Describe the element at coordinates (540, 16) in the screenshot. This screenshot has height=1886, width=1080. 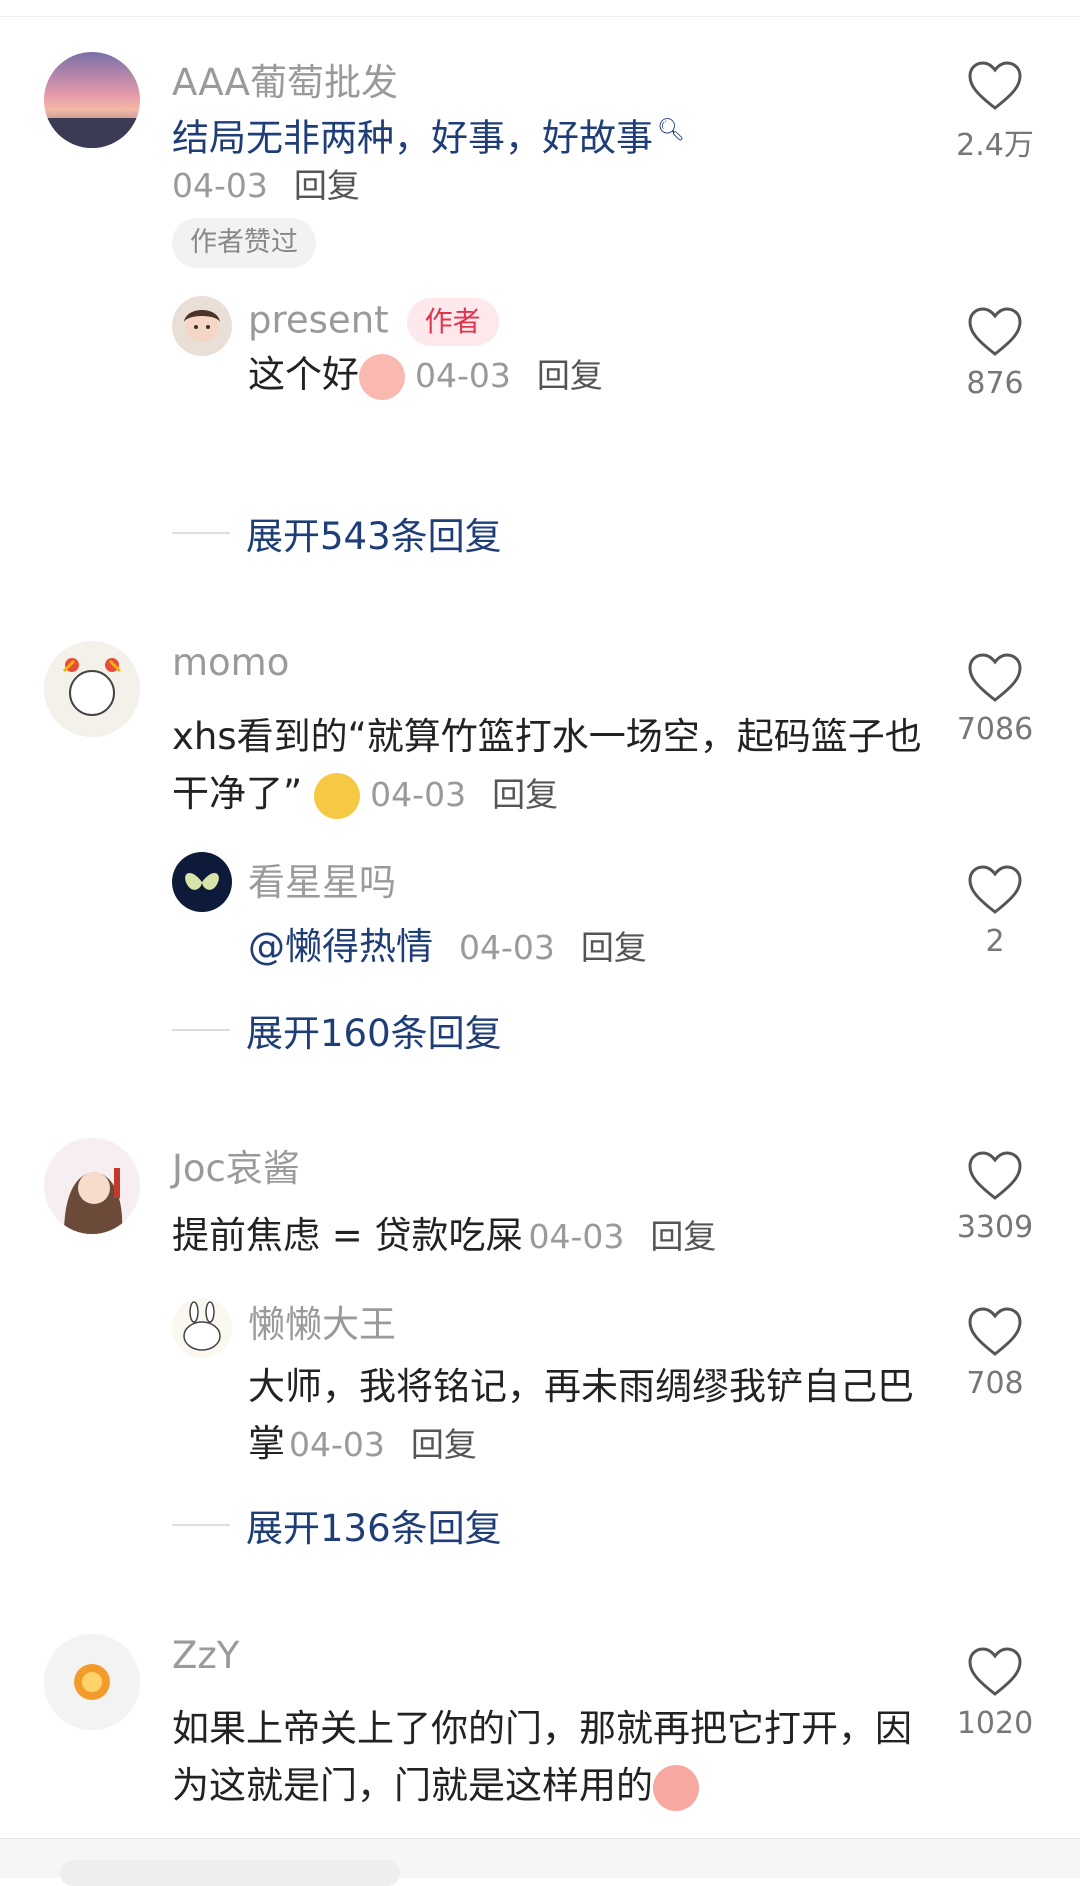
I see `top-divider` at that location.